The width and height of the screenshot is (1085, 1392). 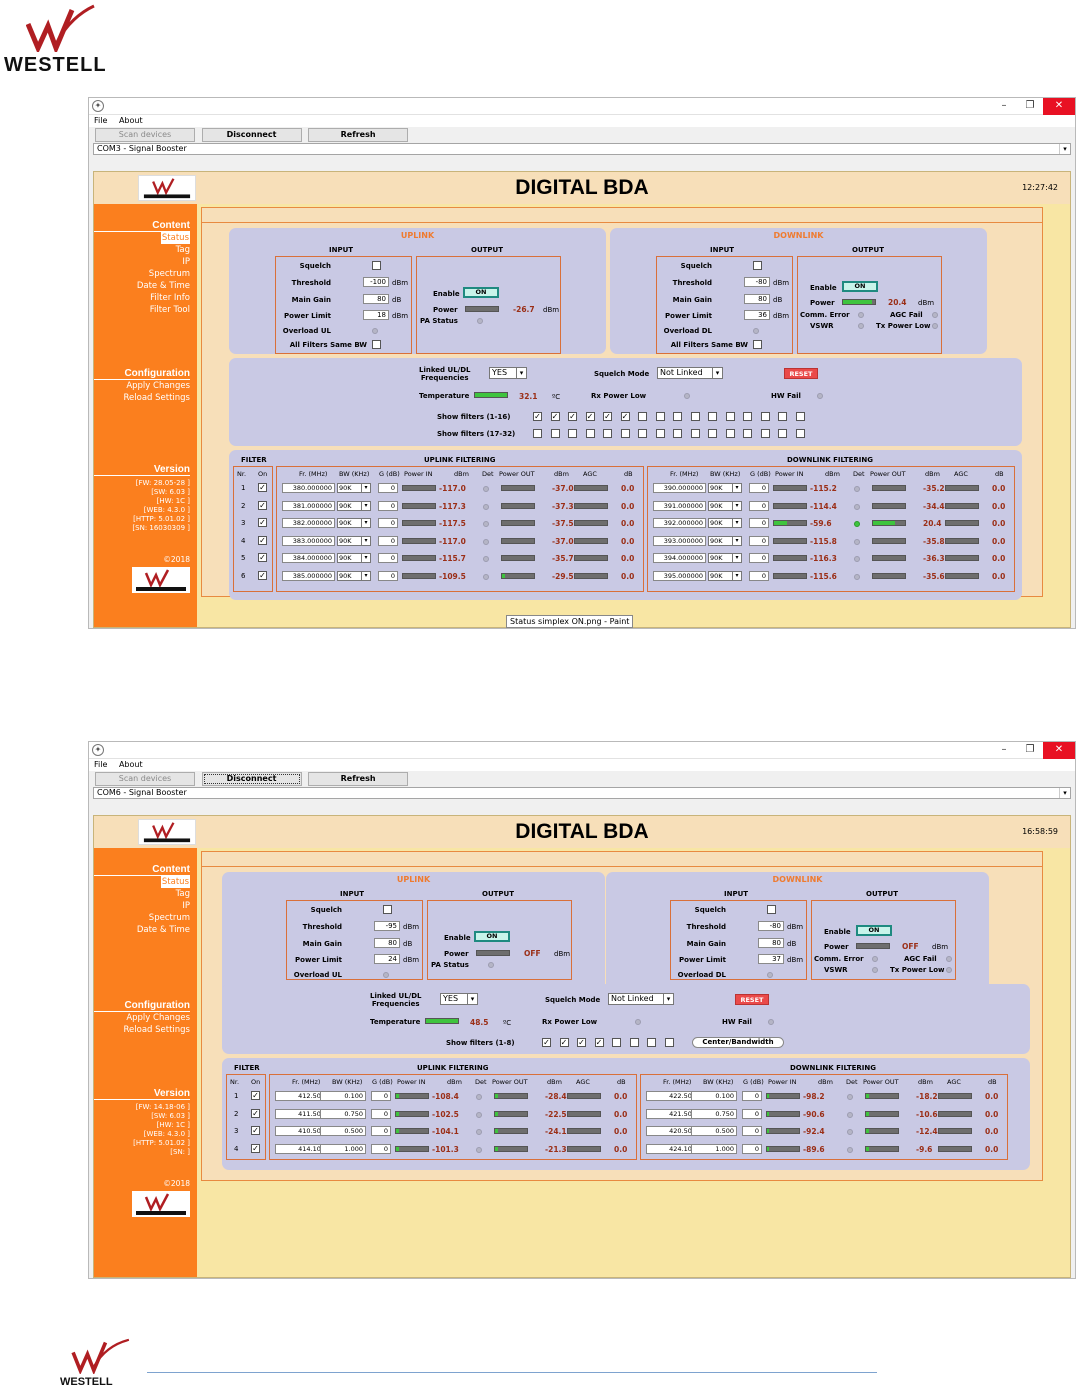 I want to click on frequency-input: 384.000000, so click(x=308, y=558).